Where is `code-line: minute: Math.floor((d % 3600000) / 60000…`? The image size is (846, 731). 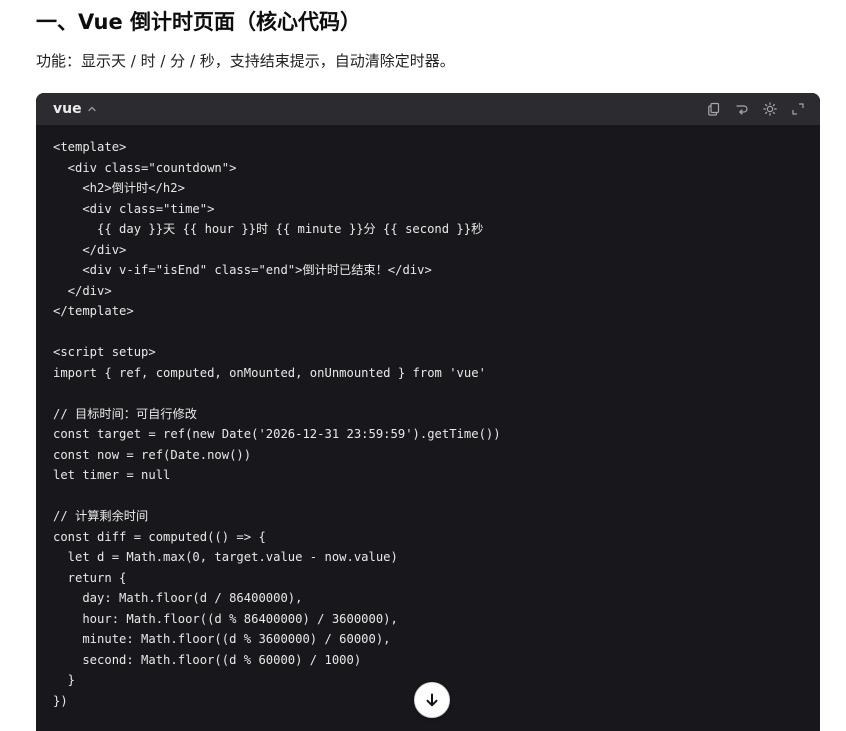
code-line: minute: Math.floor((d % 3600000) / 60000… is located at coordinates (222, 639).